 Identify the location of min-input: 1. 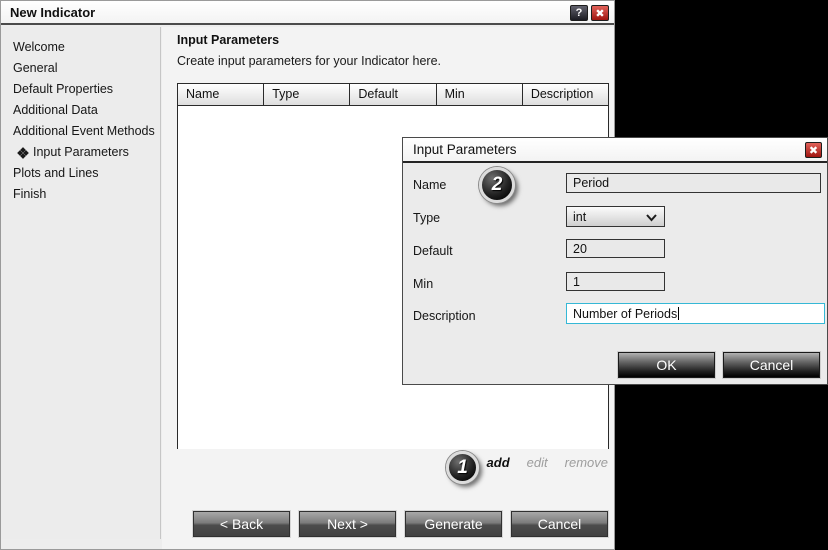
(615, 281).